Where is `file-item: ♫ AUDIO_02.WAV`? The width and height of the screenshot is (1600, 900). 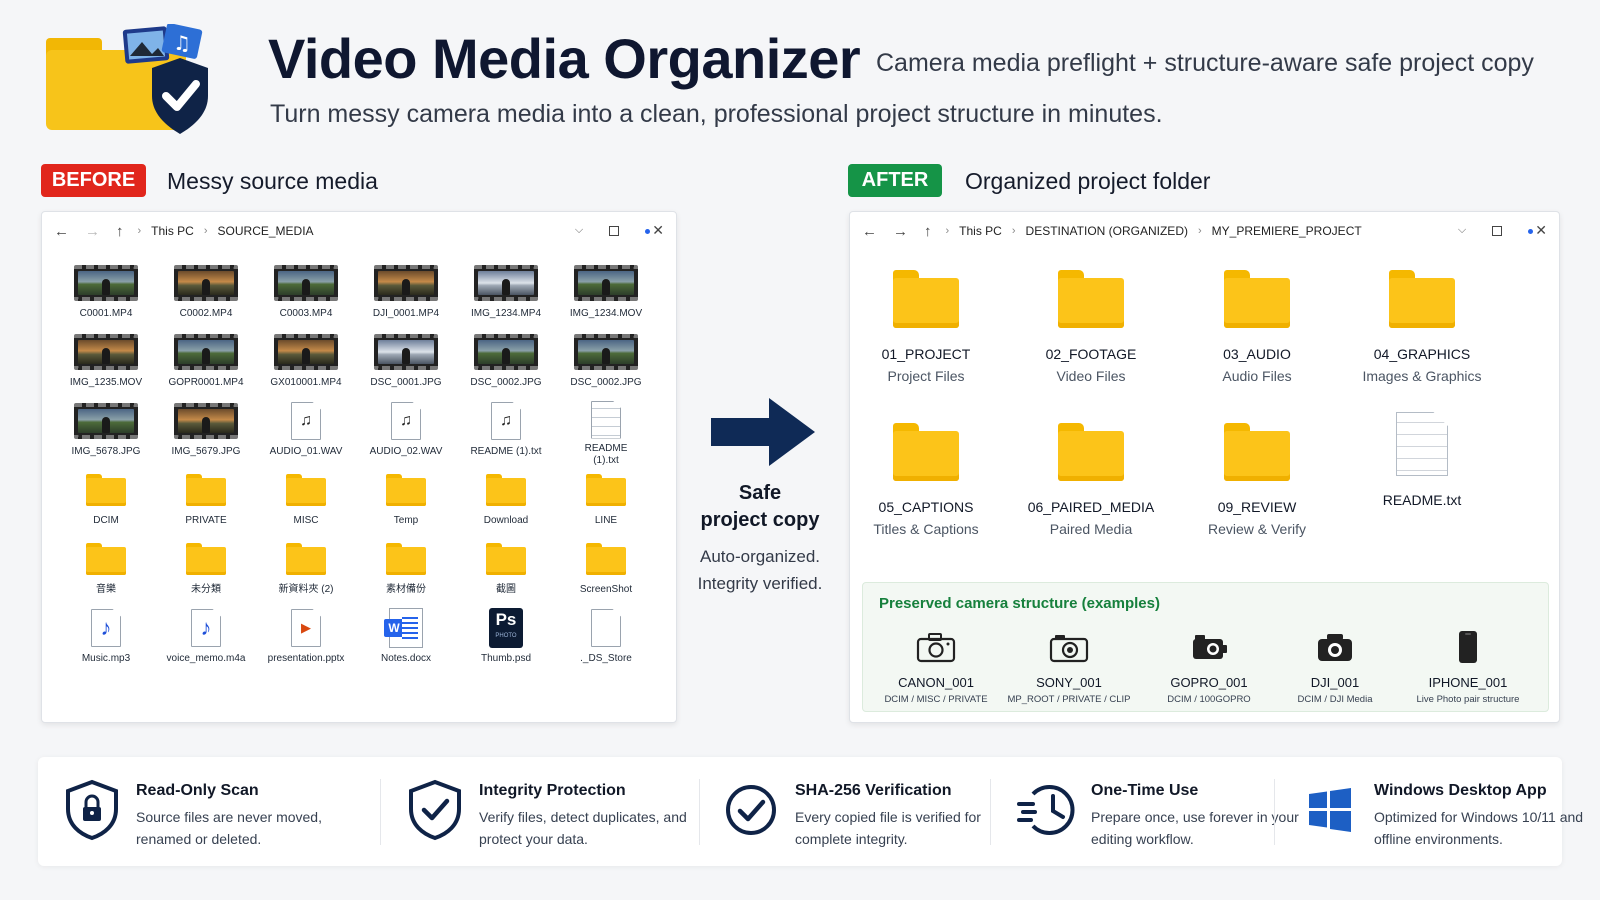 file-item: ♫ AUDIO_02.WAV is located at coordinates (406, 432).